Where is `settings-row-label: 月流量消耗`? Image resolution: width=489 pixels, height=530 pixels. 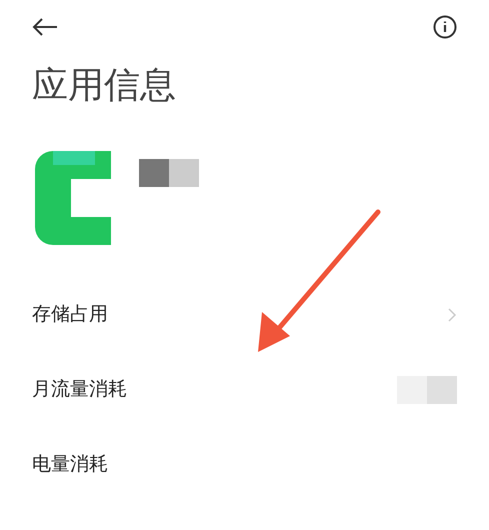 settings-row-label: 月流量消耗 is located at coordinates (79, 389).